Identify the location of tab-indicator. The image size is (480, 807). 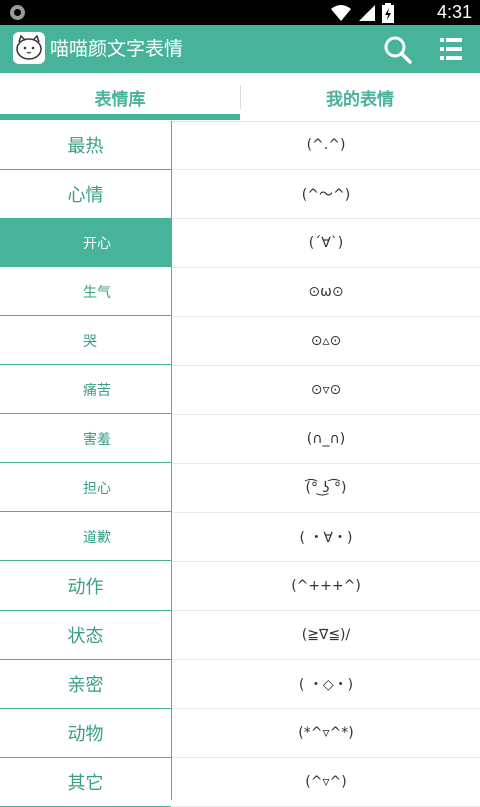
(120, 117).